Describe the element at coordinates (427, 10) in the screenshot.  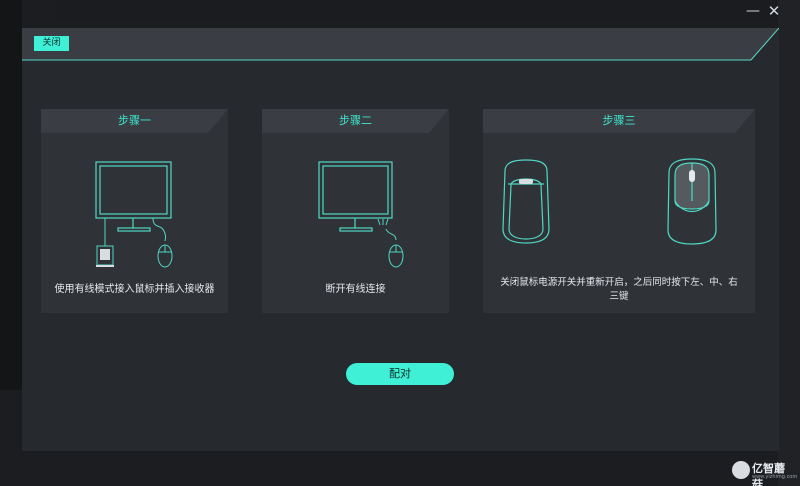
I see `app-topbar` at that location.